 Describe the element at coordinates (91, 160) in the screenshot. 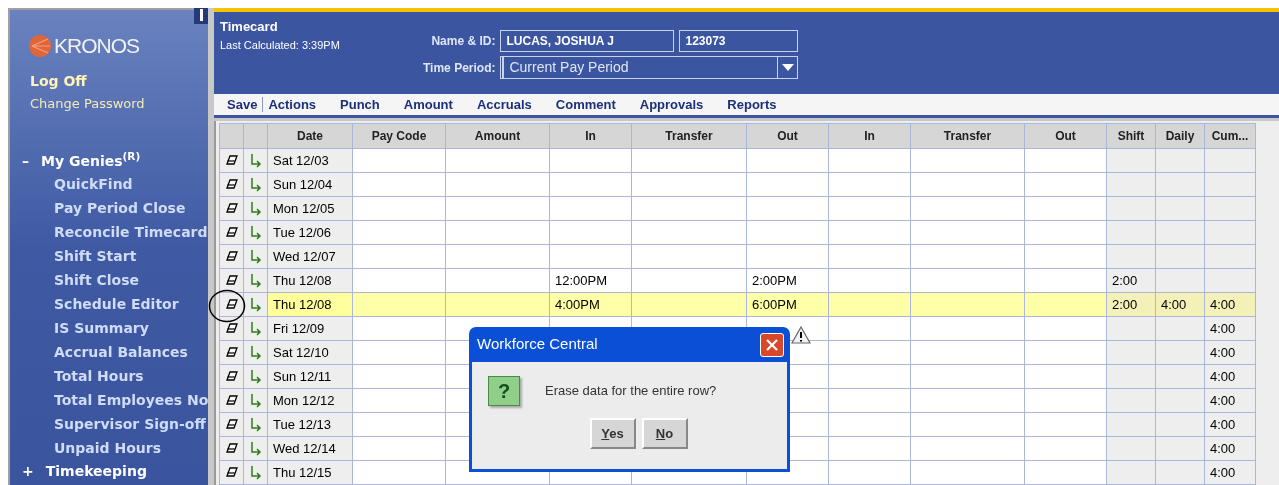

I see `section-title: My Genies$^{(R)}$` at that location.